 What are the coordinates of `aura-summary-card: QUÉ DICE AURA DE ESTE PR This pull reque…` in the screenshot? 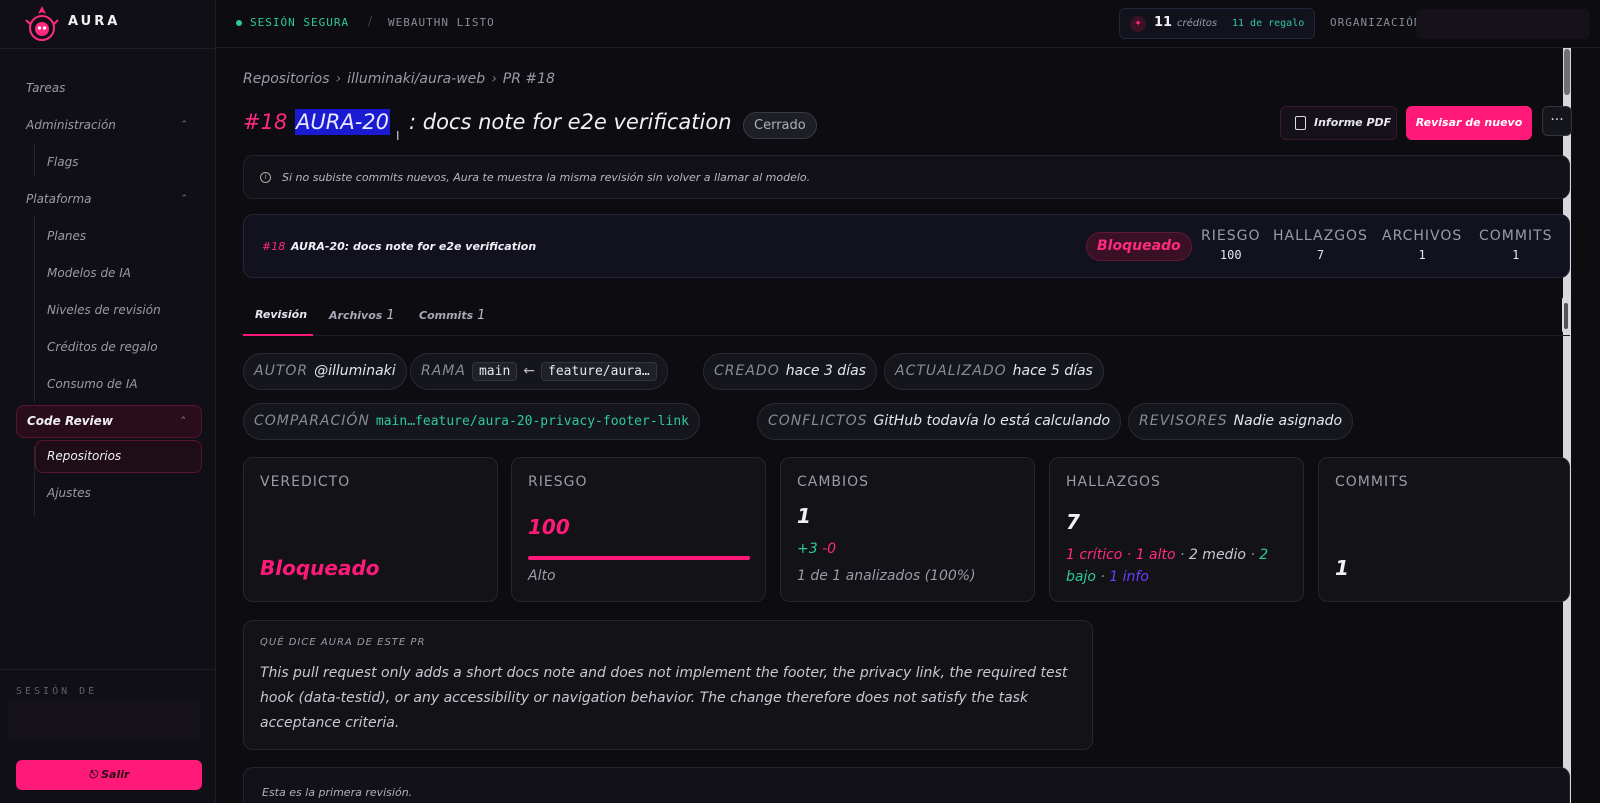 It's located at (668, 685).